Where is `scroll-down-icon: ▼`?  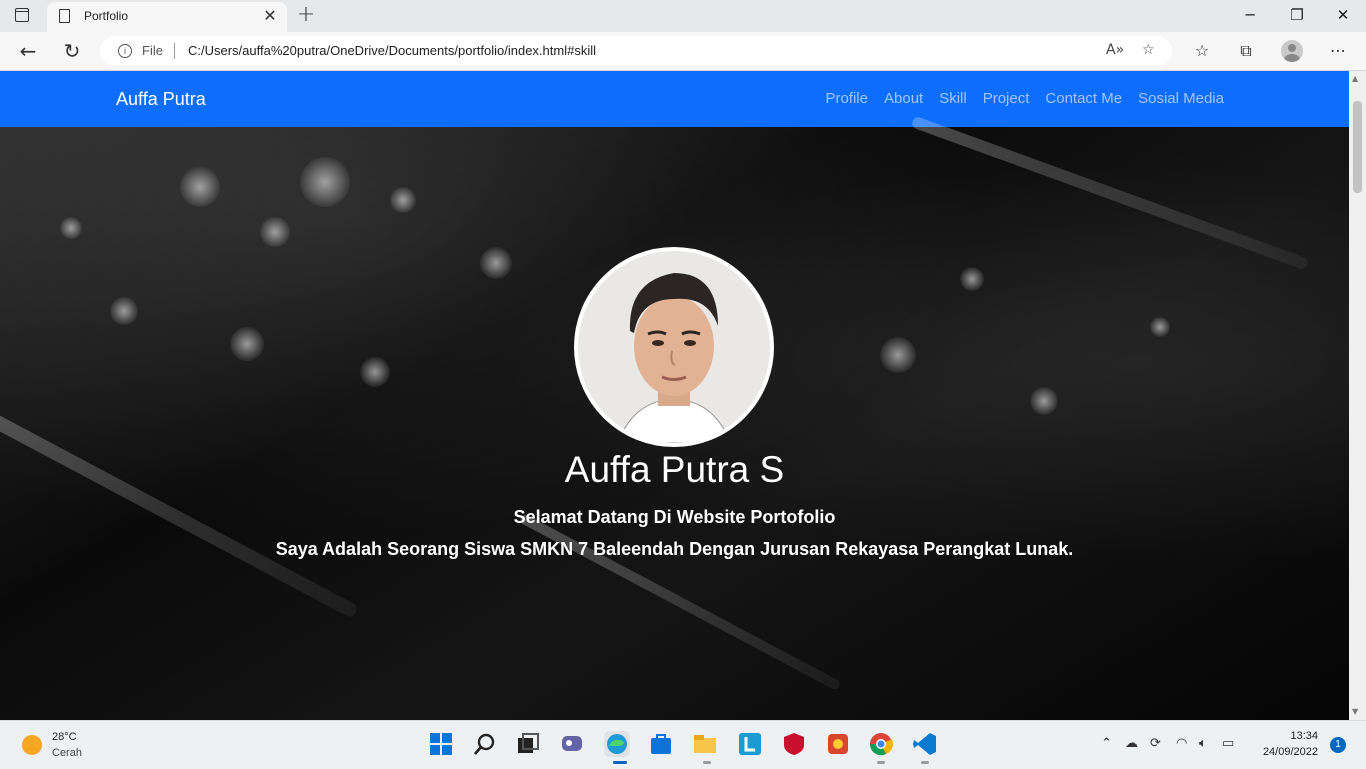
scroll-down-icon: ▼ is located at coordinates (1355, 711).